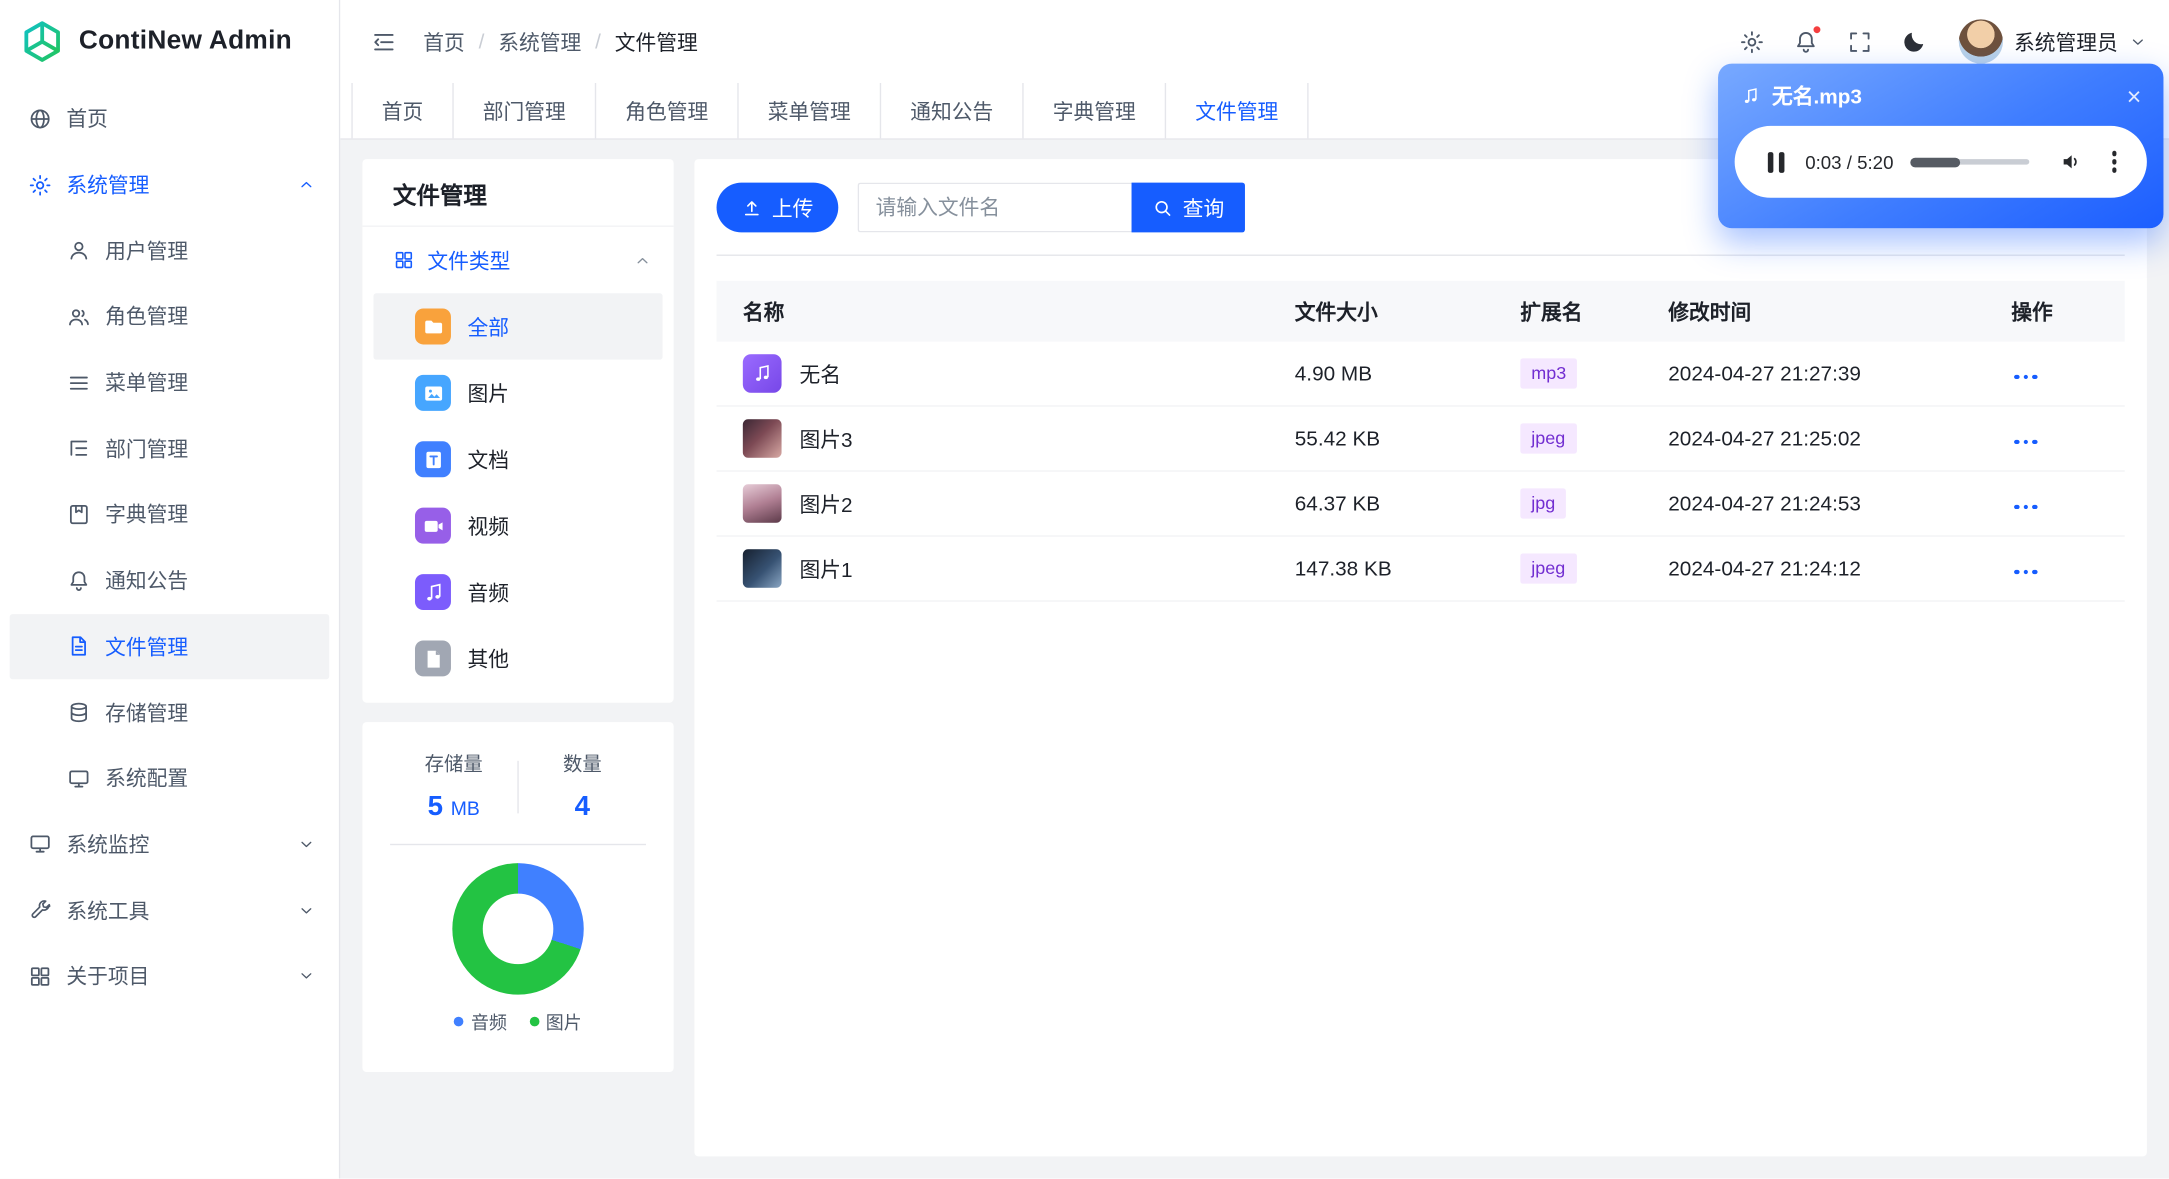 The height and width of the screenshot is (1179, 2169). I want to click on table-row: 无名 4.90 MB mp3 2024-04-27 21:27:39, so click(1420, 374).